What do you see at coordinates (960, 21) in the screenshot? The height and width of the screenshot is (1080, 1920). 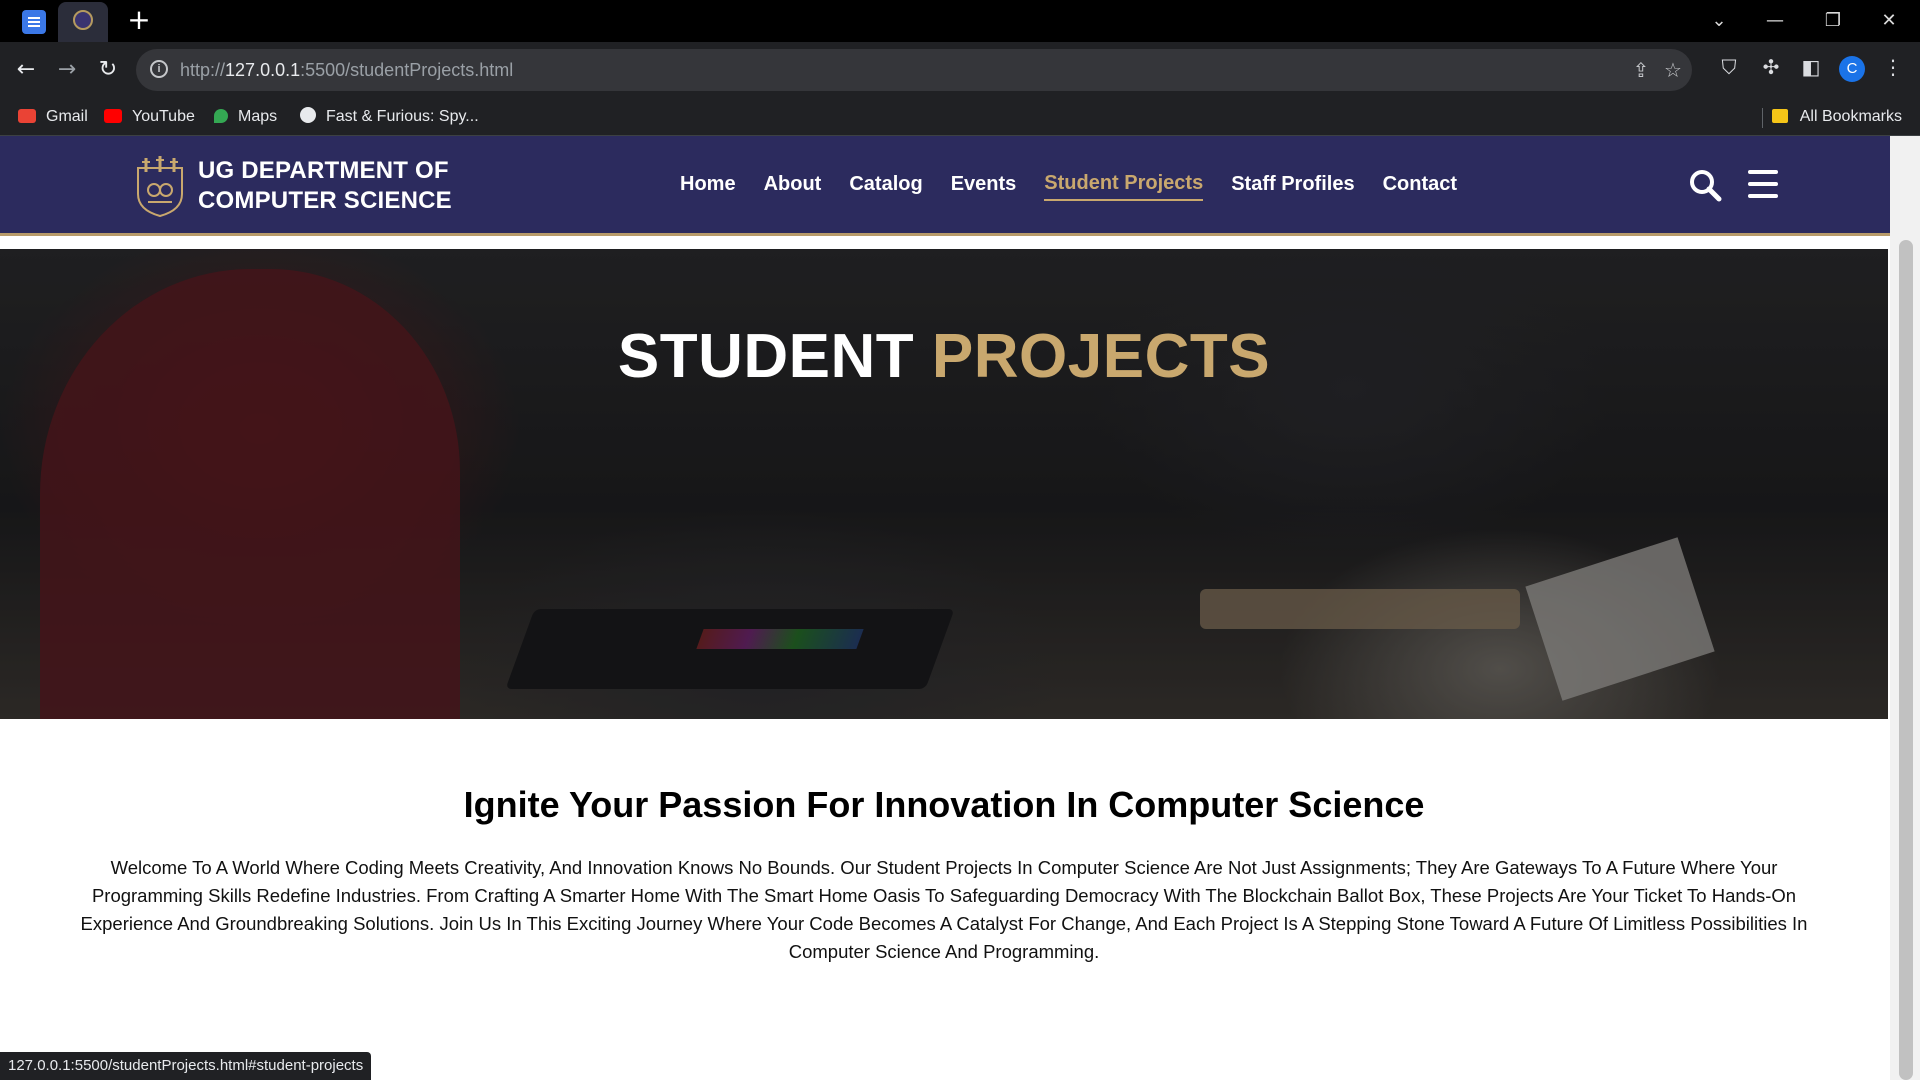 I see `browser-tab-bar: + ⌄ — ❐ ✕` at bounding box center [960, 21].